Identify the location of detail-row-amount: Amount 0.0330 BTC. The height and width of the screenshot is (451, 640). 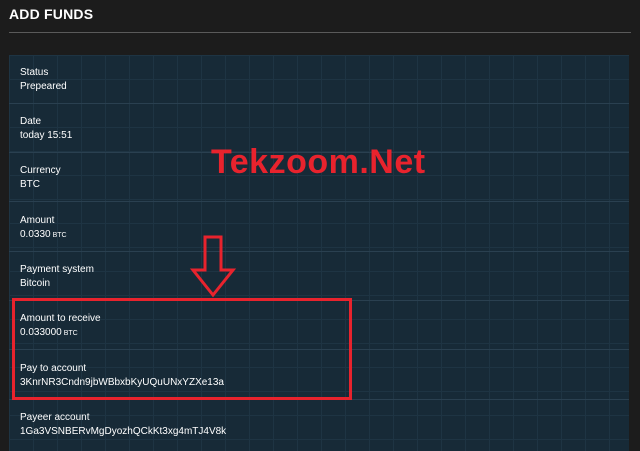
(319, 227).